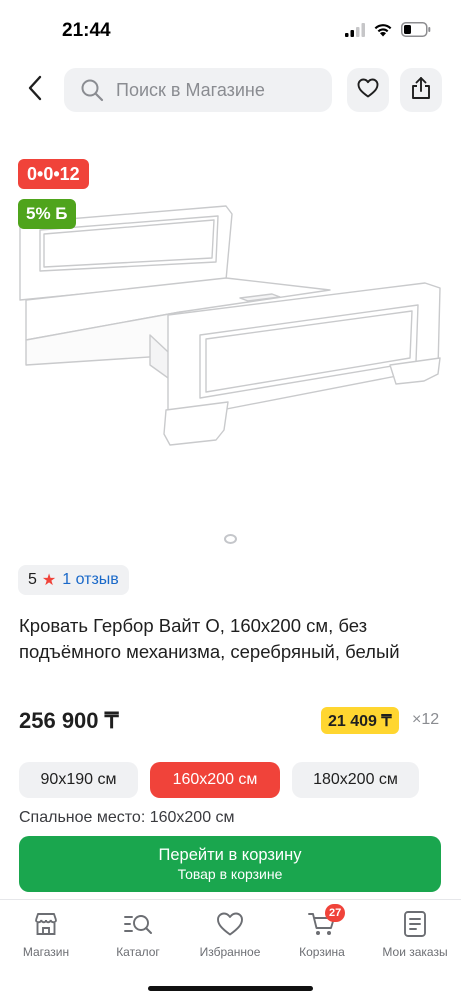  What do you see at coordinates (86, 30) in the screenshot?
I see `status-time: 21:44` at bounding box center [86, 30].